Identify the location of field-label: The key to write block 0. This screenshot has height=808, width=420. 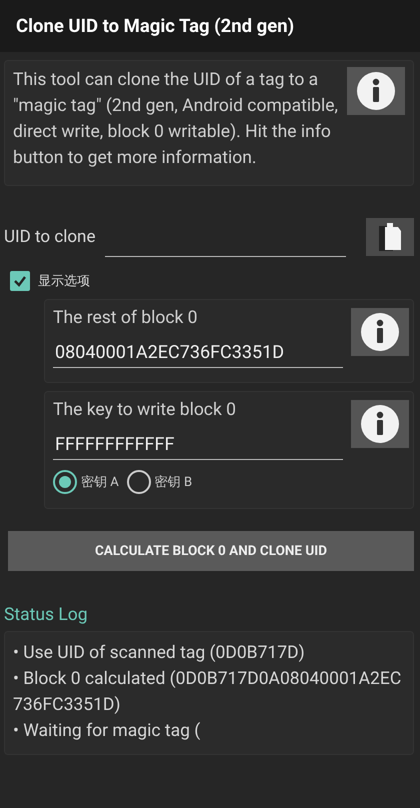
(145, 410).